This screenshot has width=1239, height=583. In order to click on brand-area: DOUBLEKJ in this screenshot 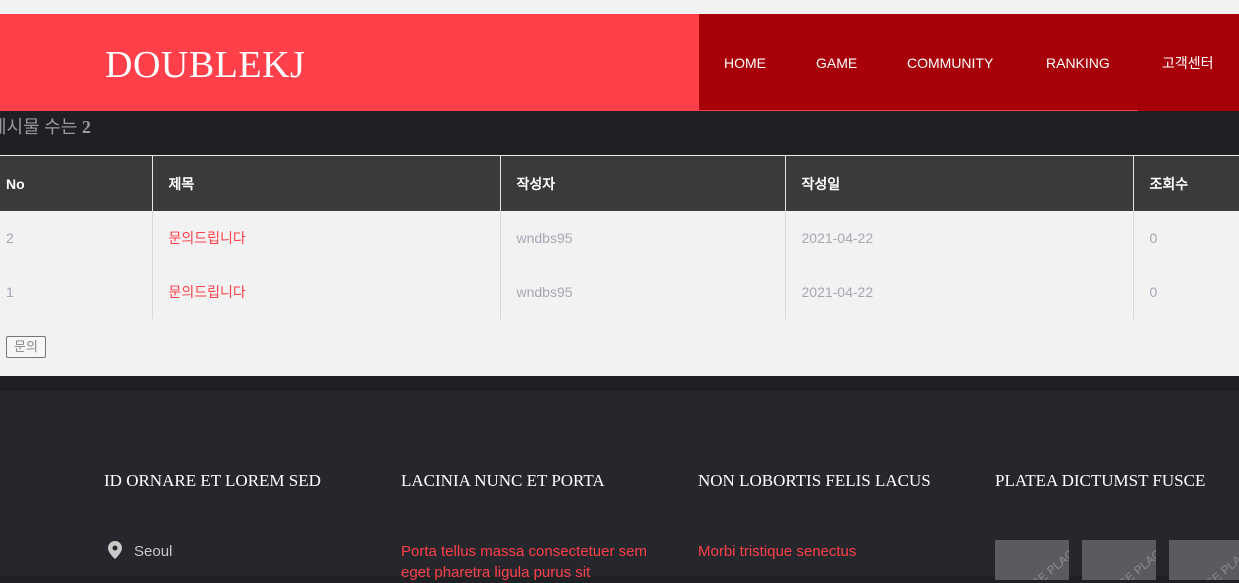, I will do `click(349, 62)`.